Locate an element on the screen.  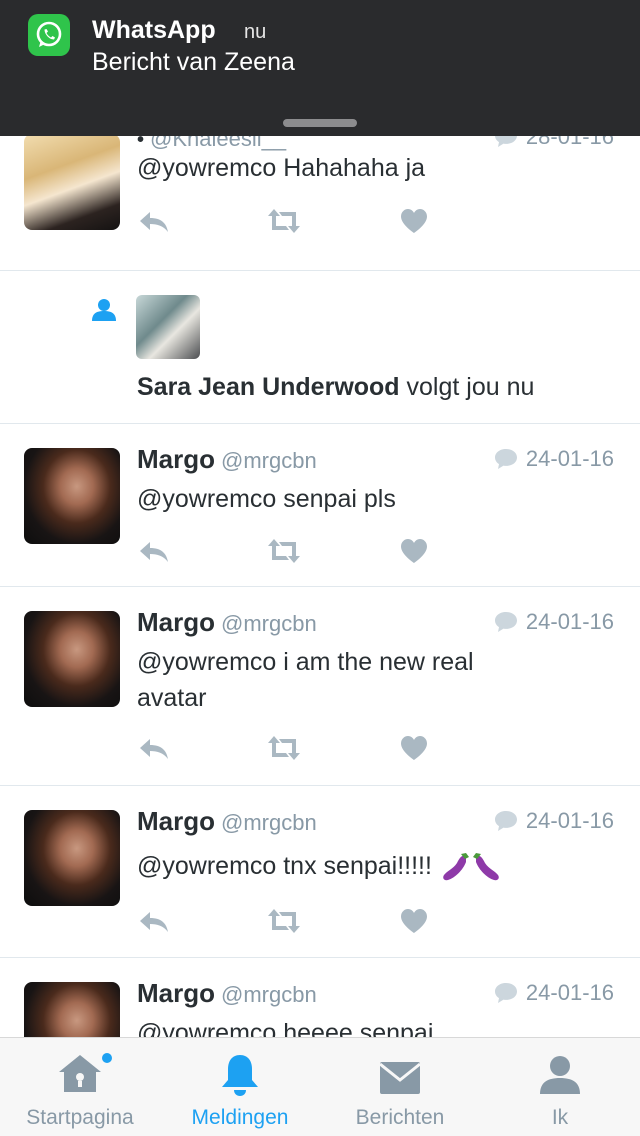
whatsapp-icon is located at coordinates (49, 35).